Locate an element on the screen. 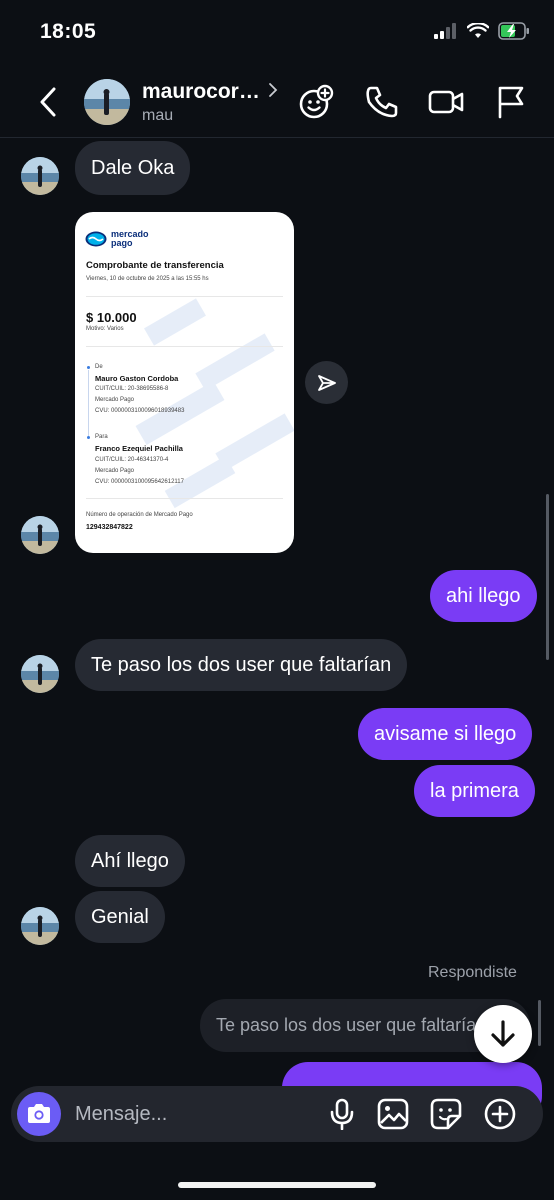  chat-header: maurocor… mau is located at coordinates (277, 102).